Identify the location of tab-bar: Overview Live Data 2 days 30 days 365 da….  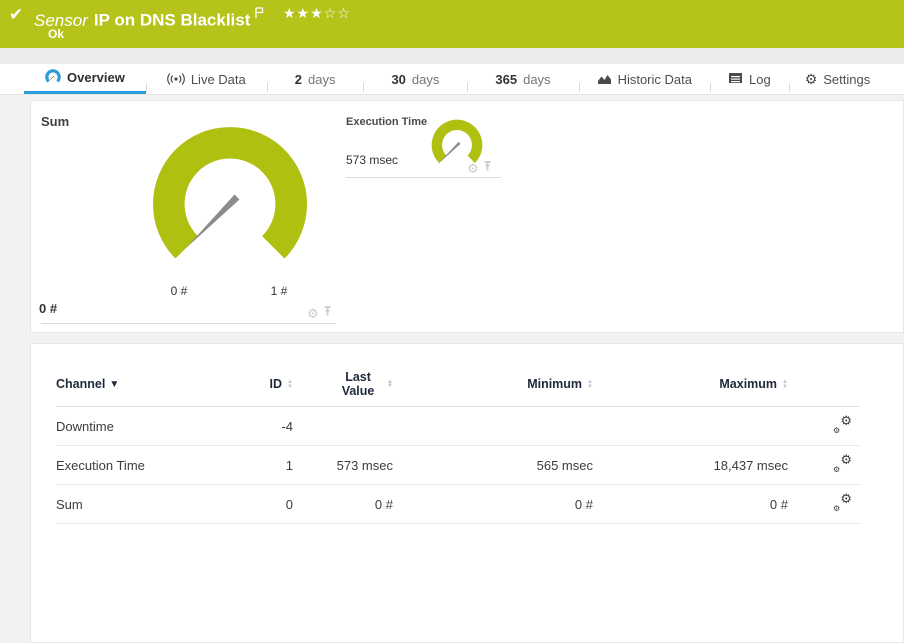
(452, 79).